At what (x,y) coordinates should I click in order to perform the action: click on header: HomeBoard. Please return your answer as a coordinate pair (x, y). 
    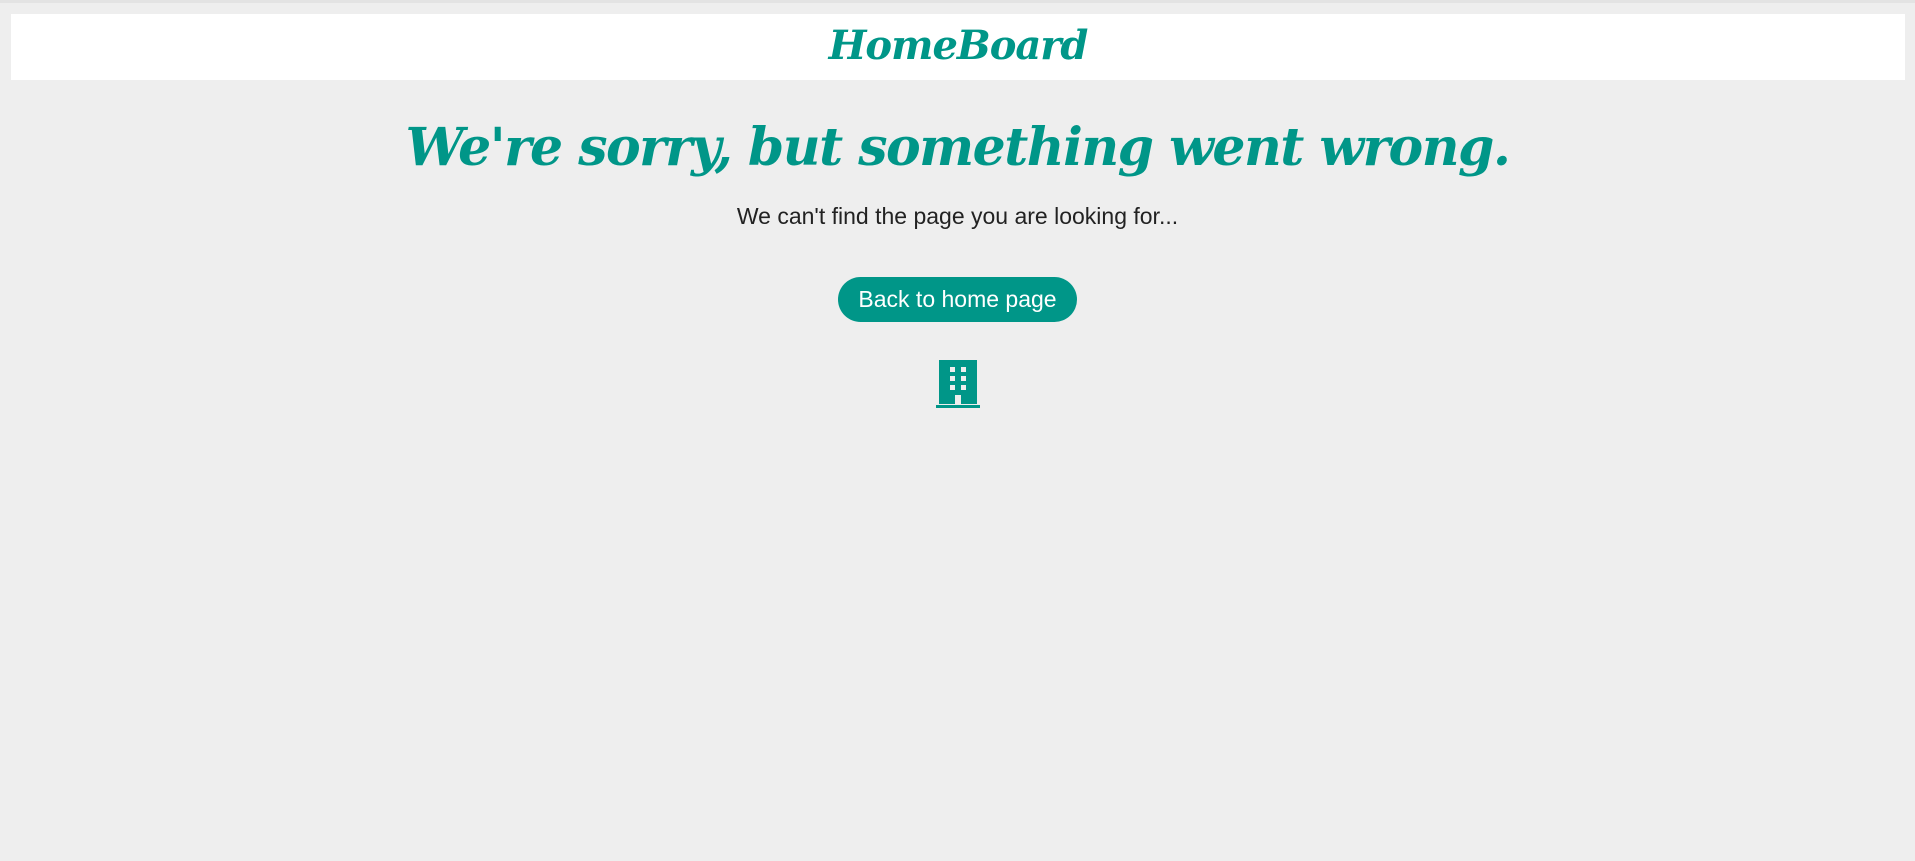
    Looking at the image, I should click on (958, 47).